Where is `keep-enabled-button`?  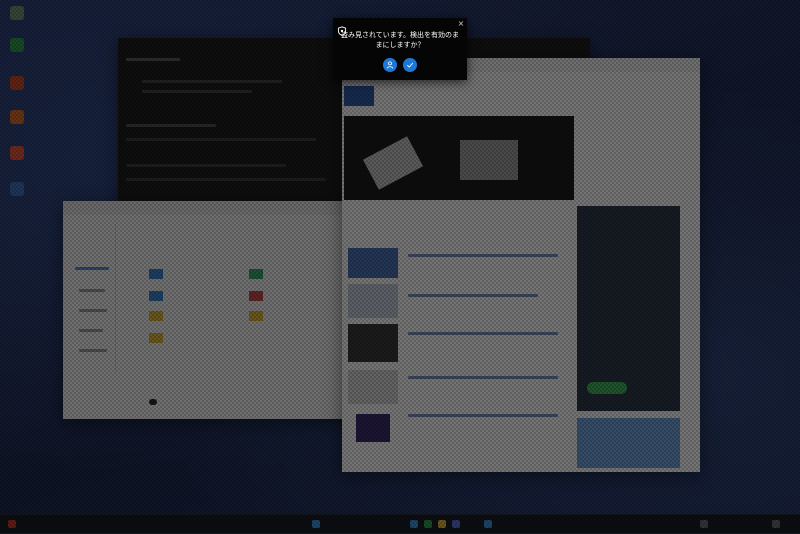
keep-enabled-button is located at coordinates (410, 65).